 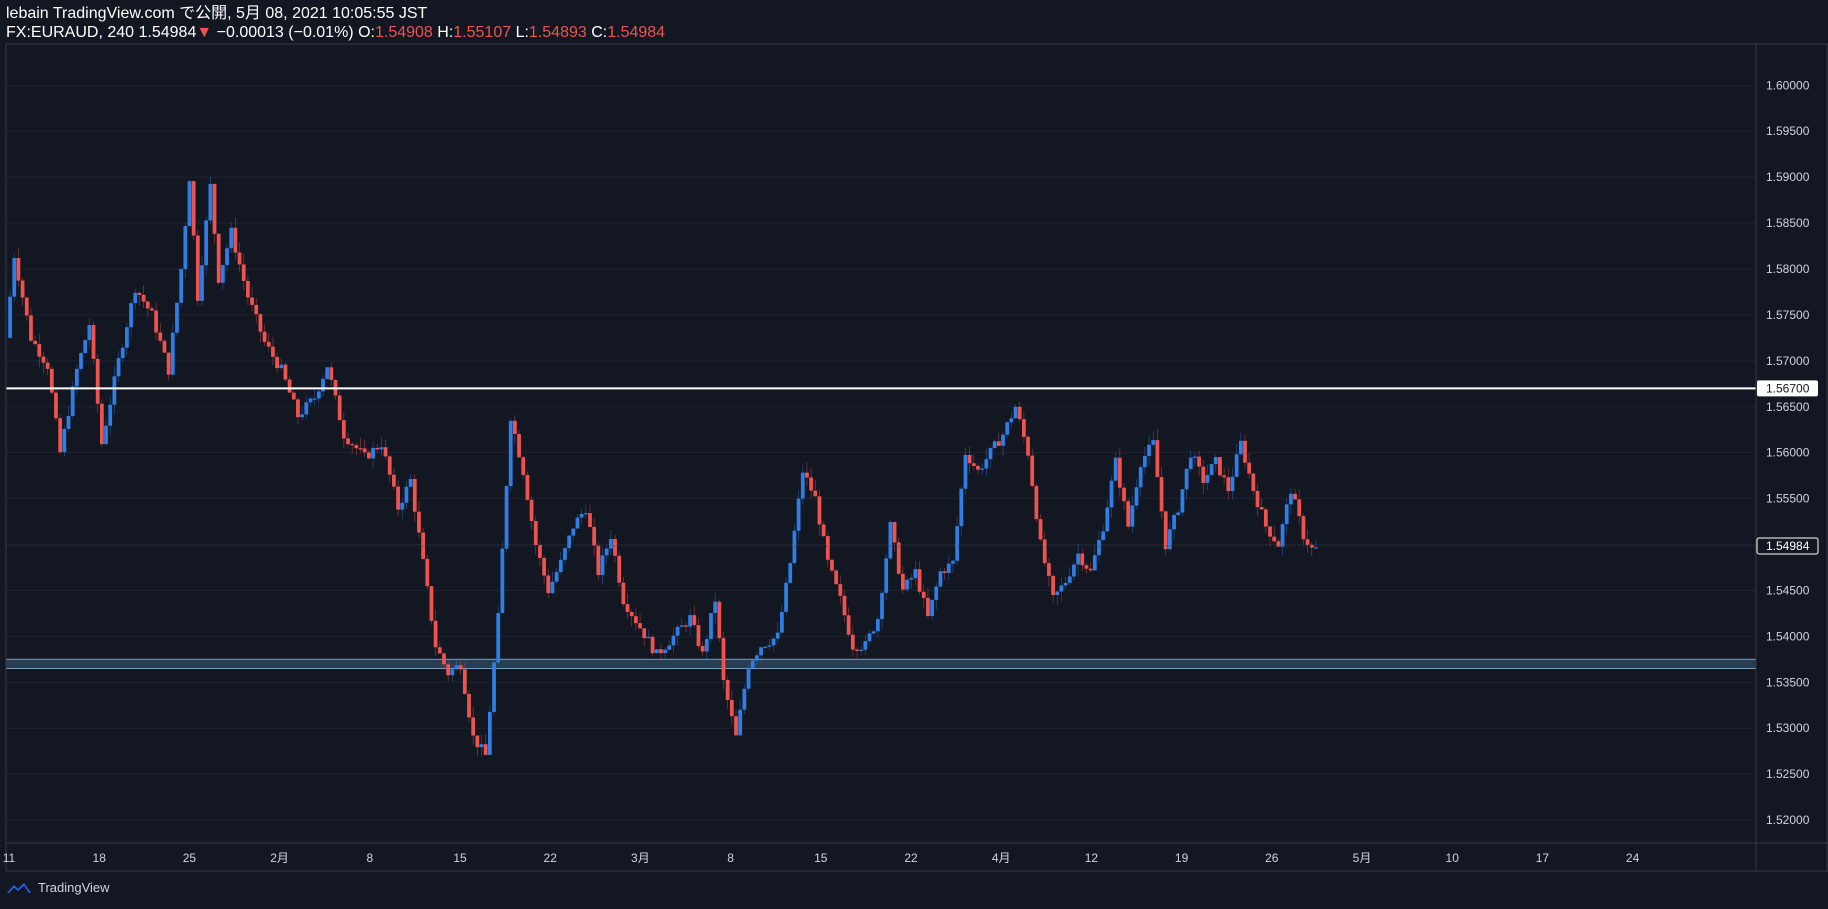 I want to click on price-tick-label: 1.52500, so click(x=1788, y=774).